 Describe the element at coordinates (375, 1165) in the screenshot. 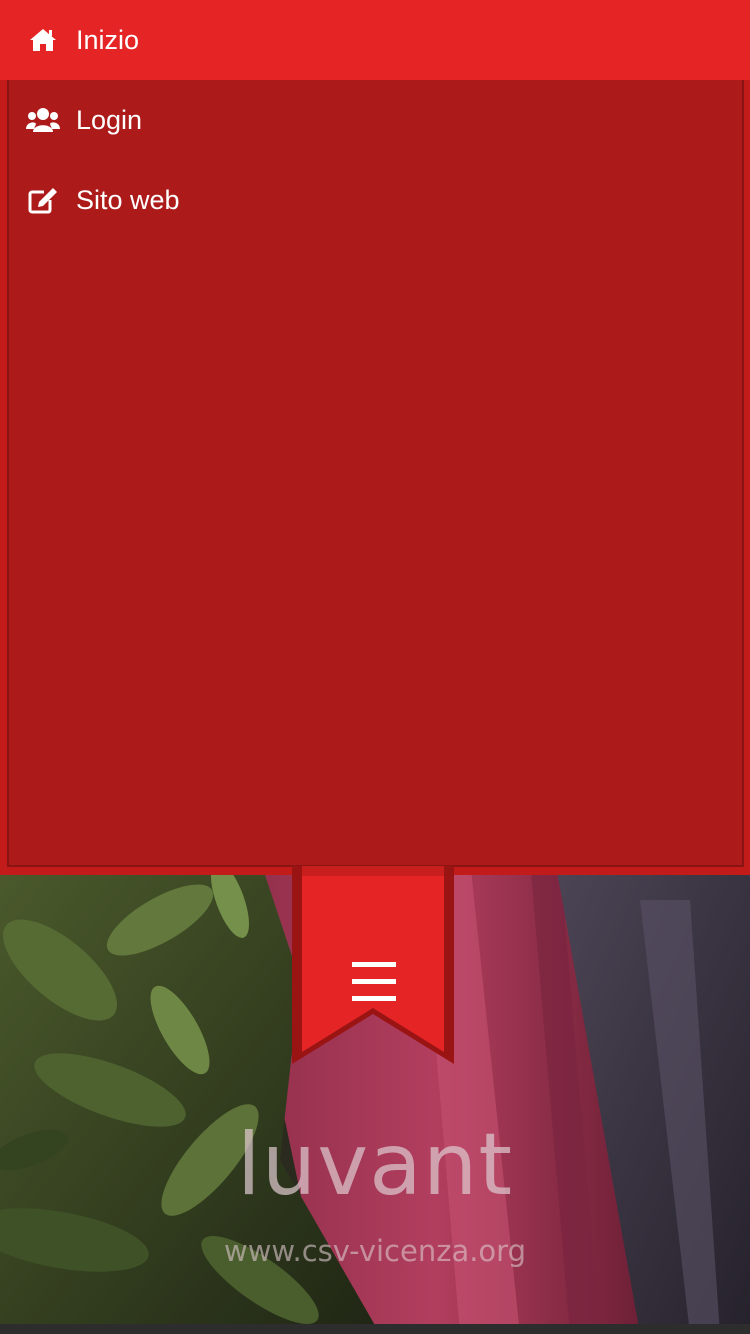

I see `site-title: luvant` at that location.